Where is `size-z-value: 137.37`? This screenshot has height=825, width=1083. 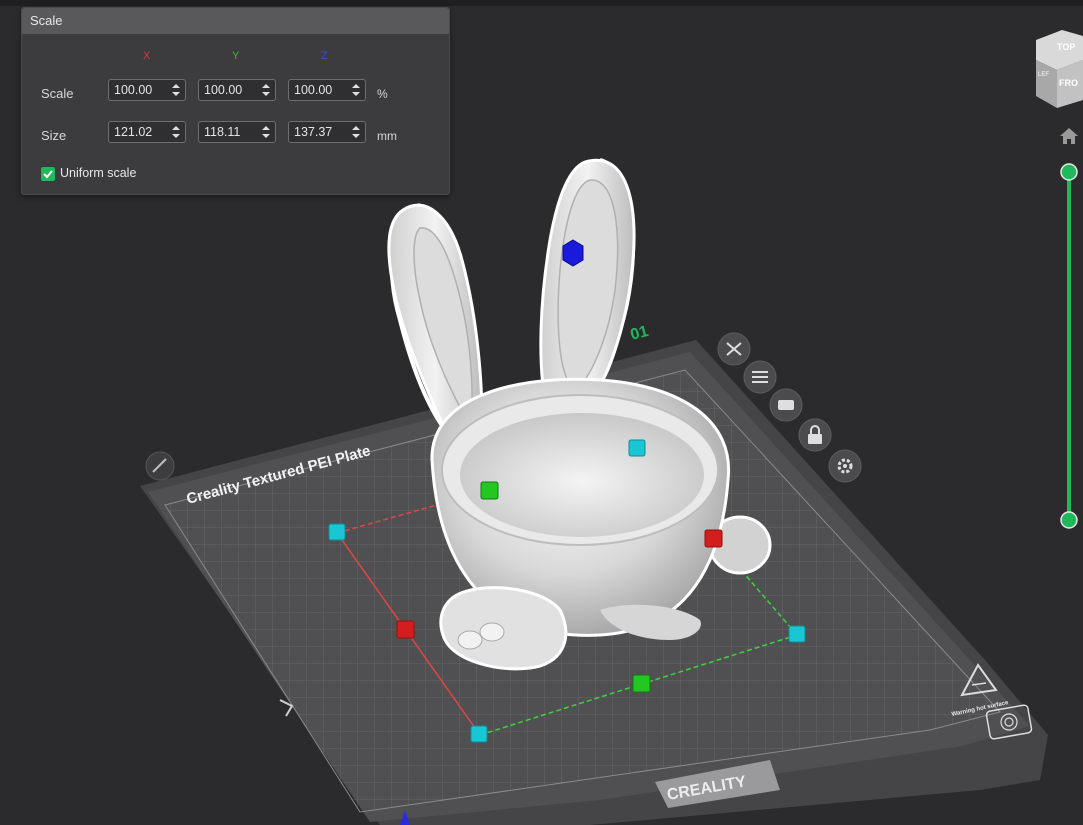 size-z-value: 137.37 is located at coordinates (313, 132).